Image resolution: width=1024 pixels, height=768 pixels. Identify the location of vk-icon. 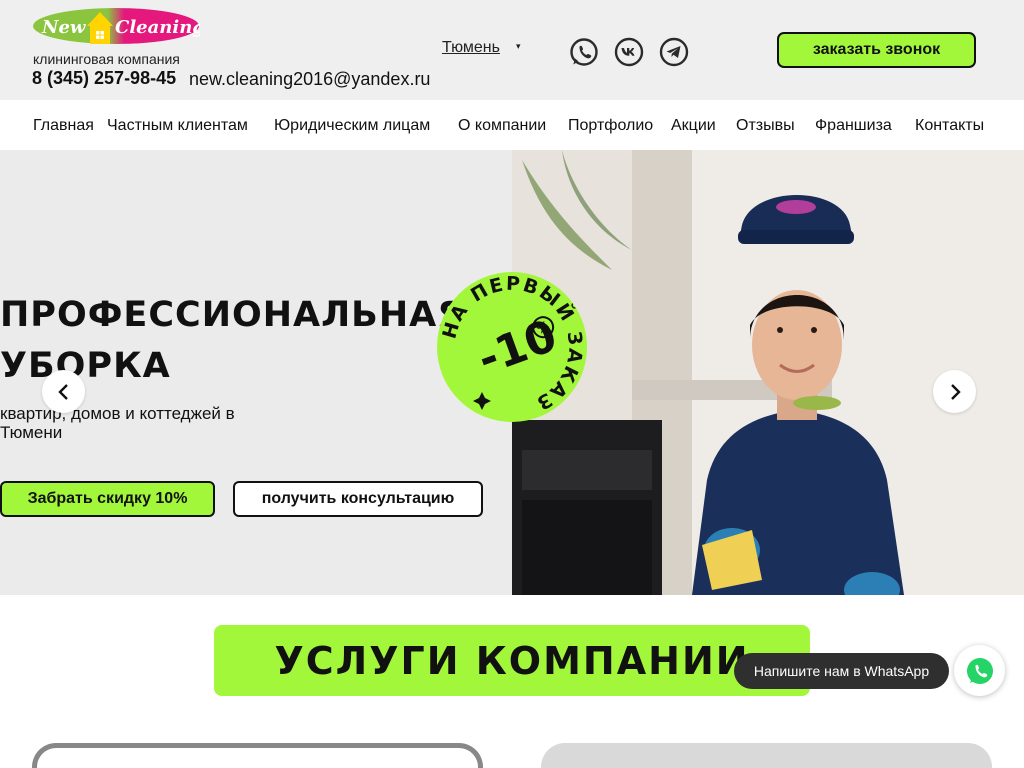
(629, 52).